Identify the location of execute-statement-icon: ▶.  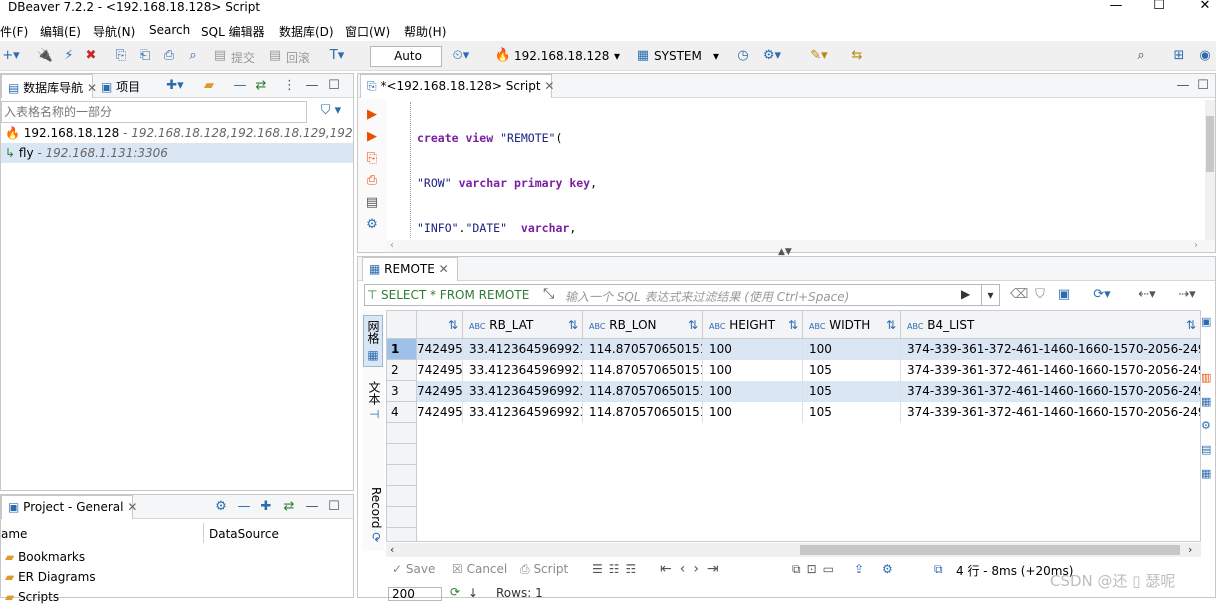
(372, 115).